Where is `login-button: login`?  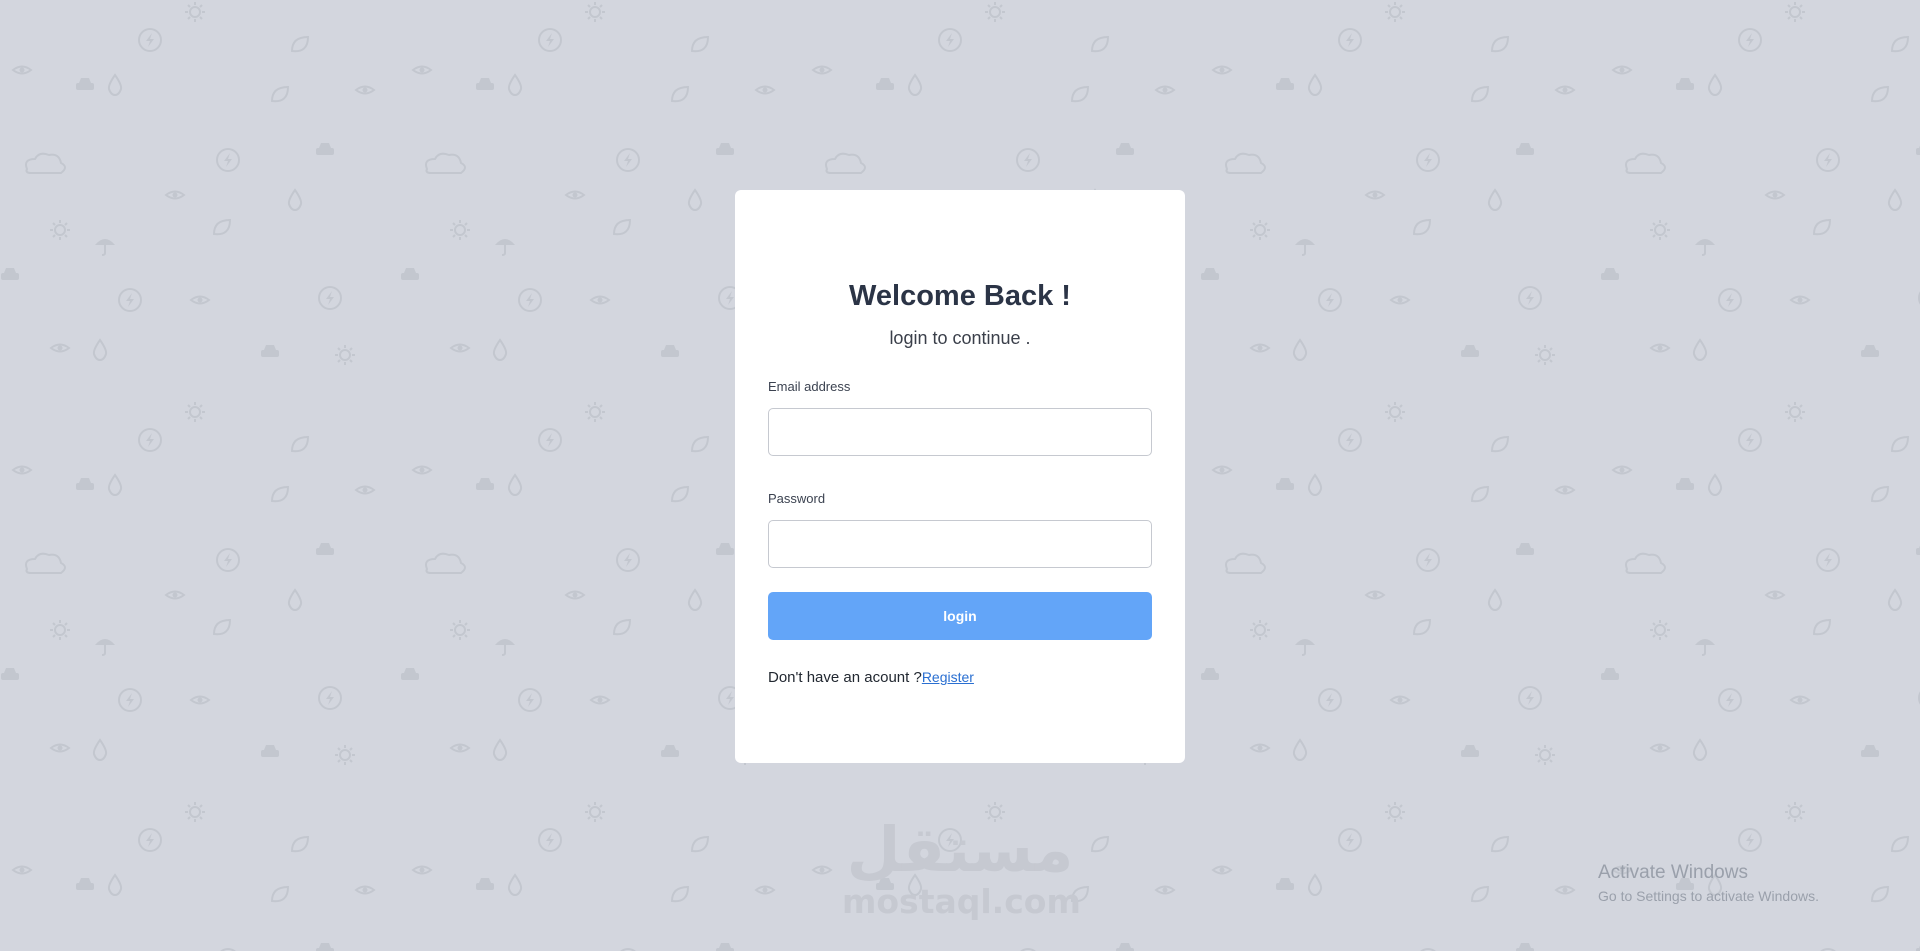 login-button: login is located at coordinates (960, 616).